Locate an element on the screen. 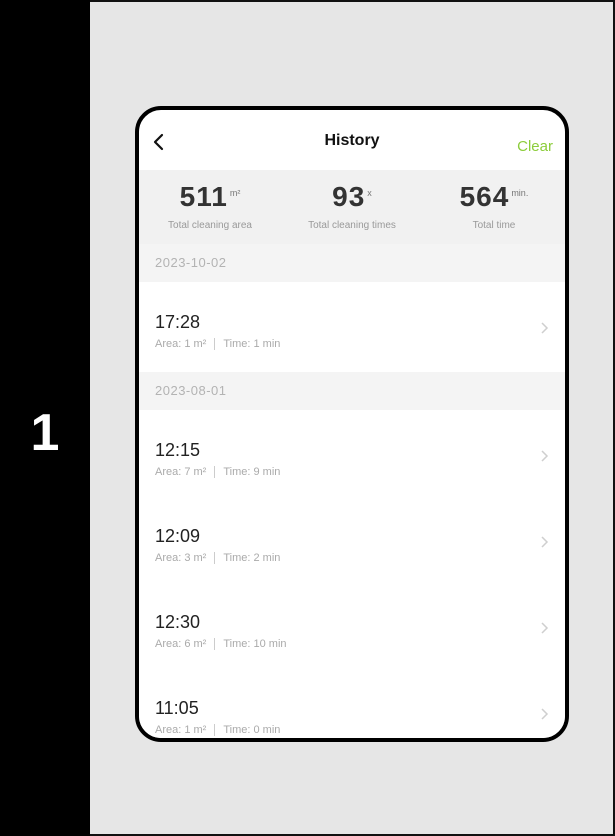  history-entry: 11:05 Area: 1 m² Time: 0 min is located at coordinates (352, 703).